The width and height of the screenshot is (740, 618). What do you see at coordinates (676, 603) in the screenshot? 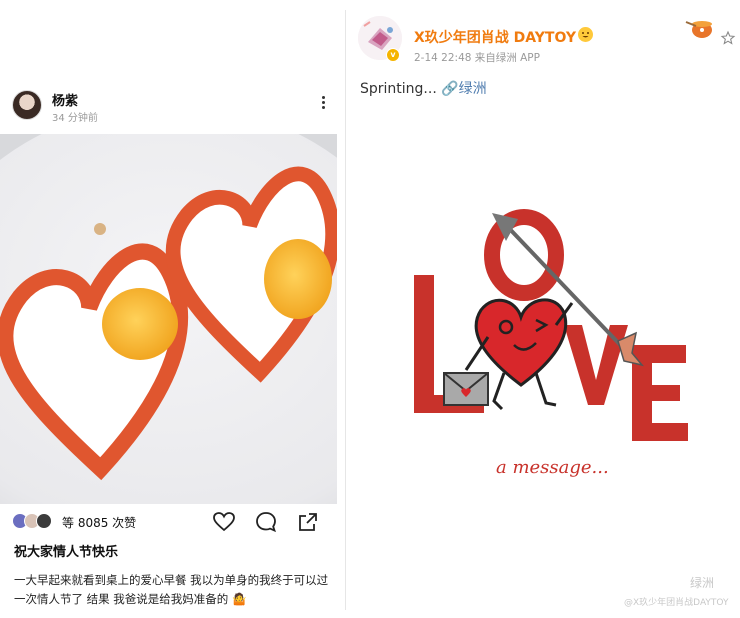
I see `watermark-user: @X玖少年团肖战DAYTOY` at bounding box center [676, 603].